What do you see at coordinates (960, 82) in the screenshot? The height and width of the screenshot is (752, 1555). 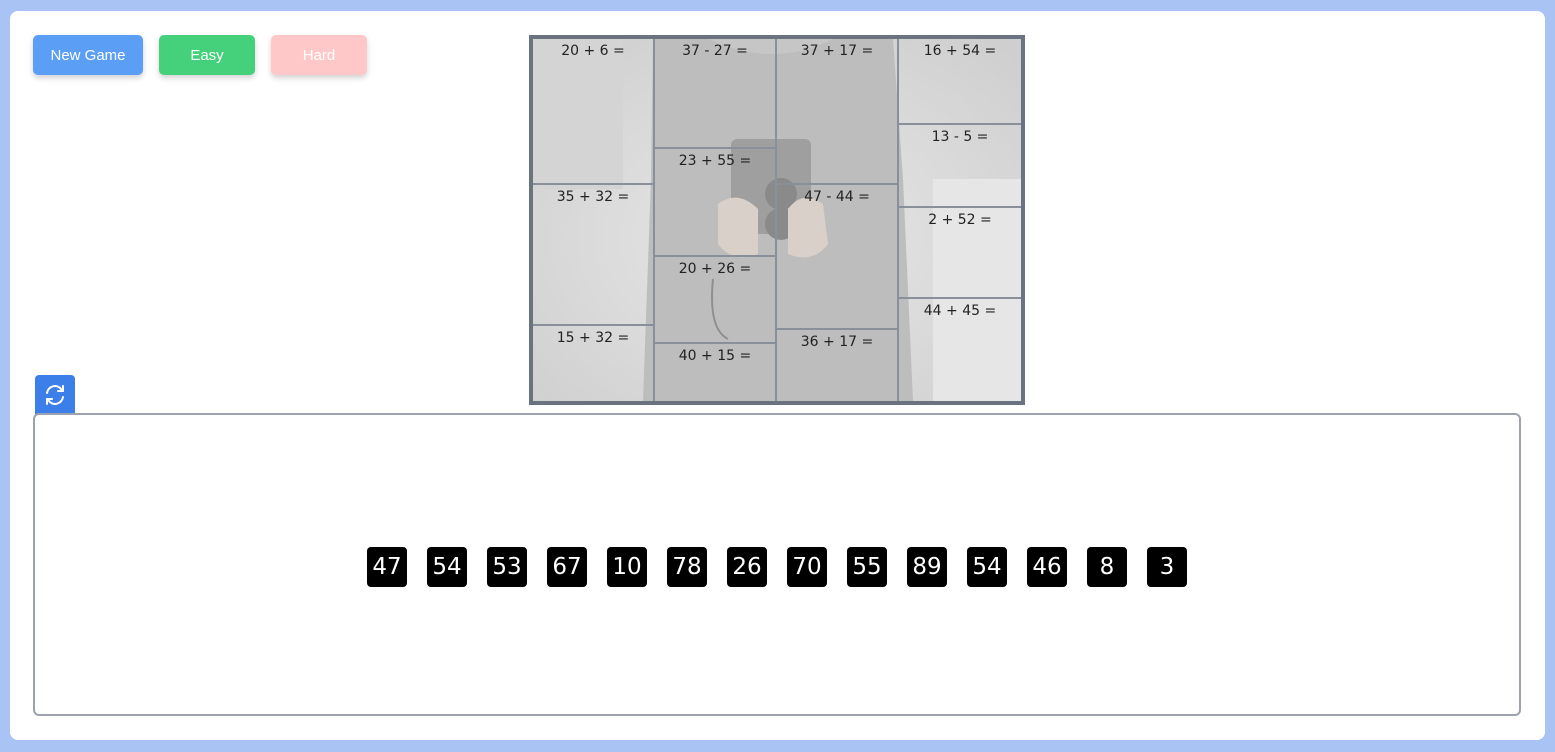 I see `puzzle-piece: 16 + 54 =` at bounding box center [960, 82].